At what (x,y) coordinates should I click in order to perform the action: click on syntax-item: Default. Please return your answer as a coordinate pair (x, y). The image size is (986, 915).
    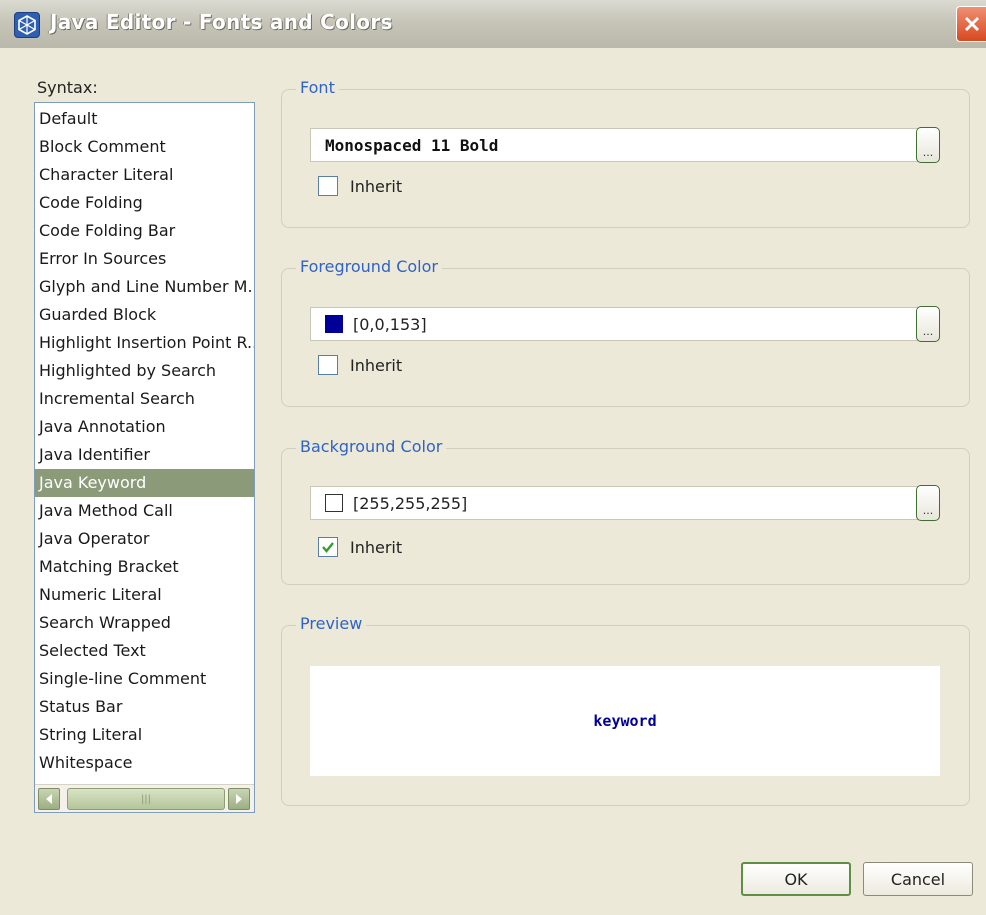
    Looking at the image, I should click on (144, 119).